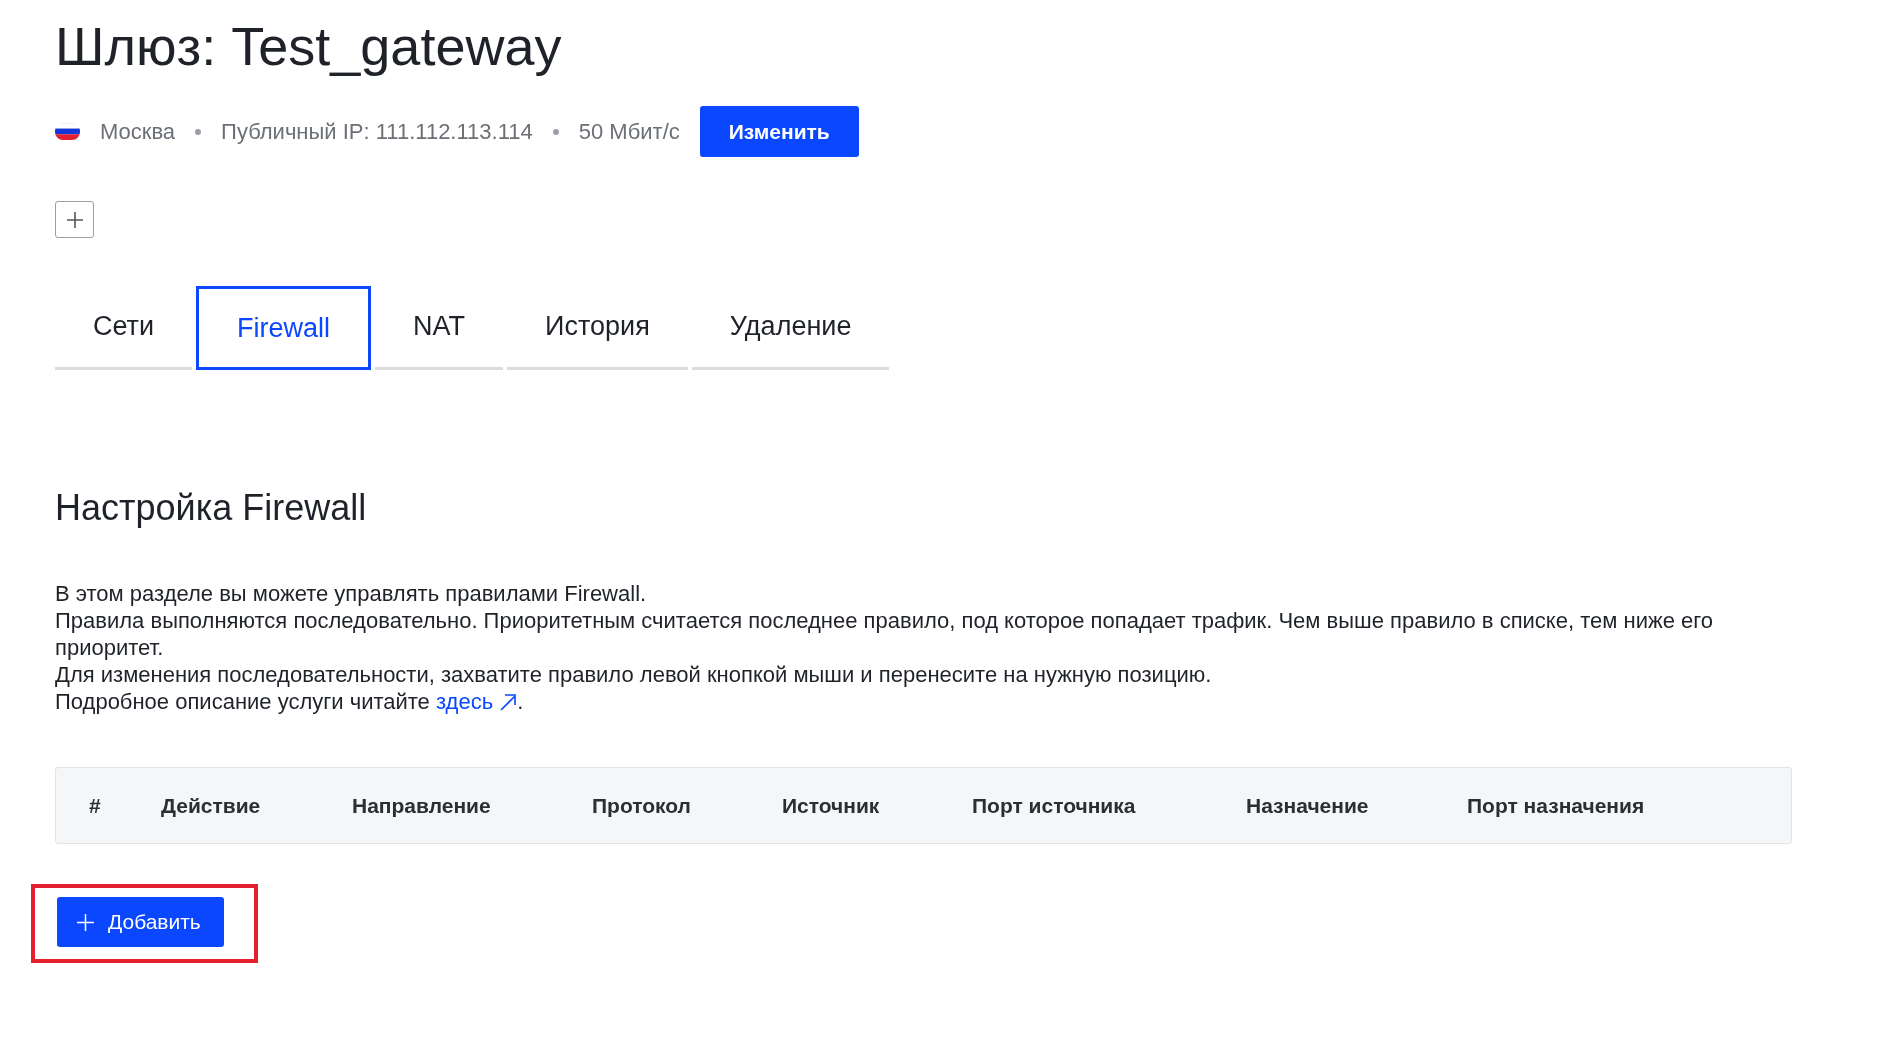 Image resolution: width=1882 pixels, height=1058 pixels. Describe the element at coordinates (422, 805) in the screenshot. I see `column-header: Направление` at that location.